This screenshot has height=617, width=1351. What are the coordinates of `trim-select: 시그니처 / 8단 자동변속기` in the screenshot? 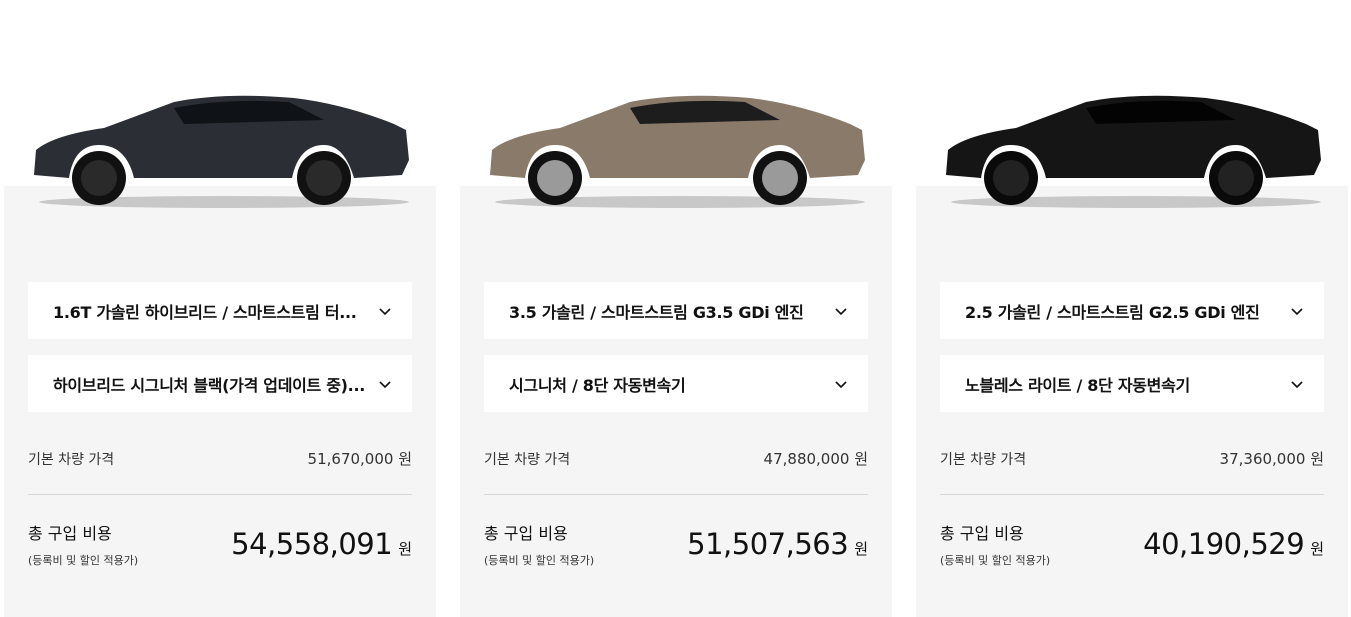 It's located at (676, 383).